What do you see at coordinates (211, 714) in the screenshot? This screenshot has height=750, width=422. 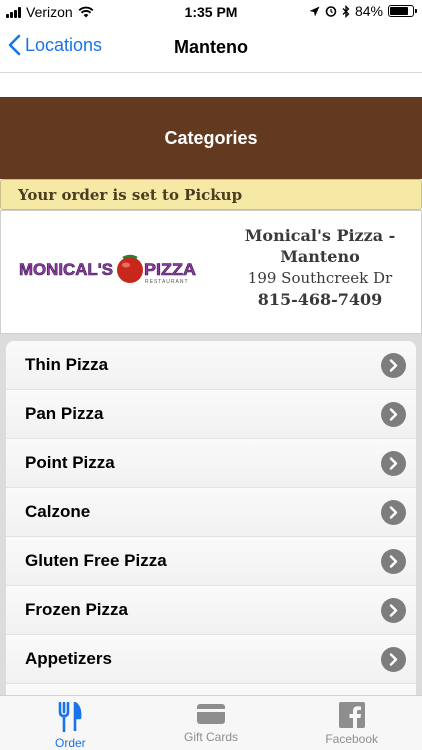 I see `gift-card-icon` at bounding box center [211, 714].